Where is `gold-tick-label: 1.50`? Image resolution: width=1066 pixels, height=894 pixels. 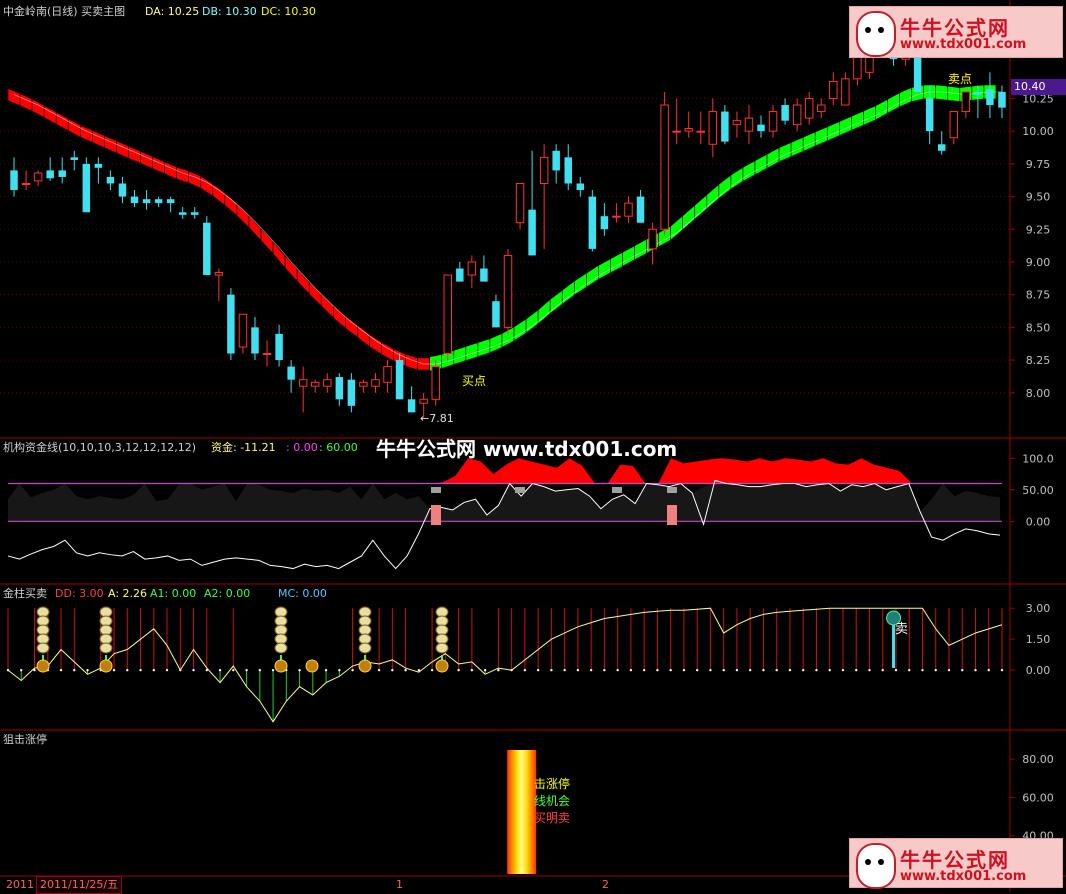 gold-tick-label: 1.50 is located at coordinates (1038, 639).